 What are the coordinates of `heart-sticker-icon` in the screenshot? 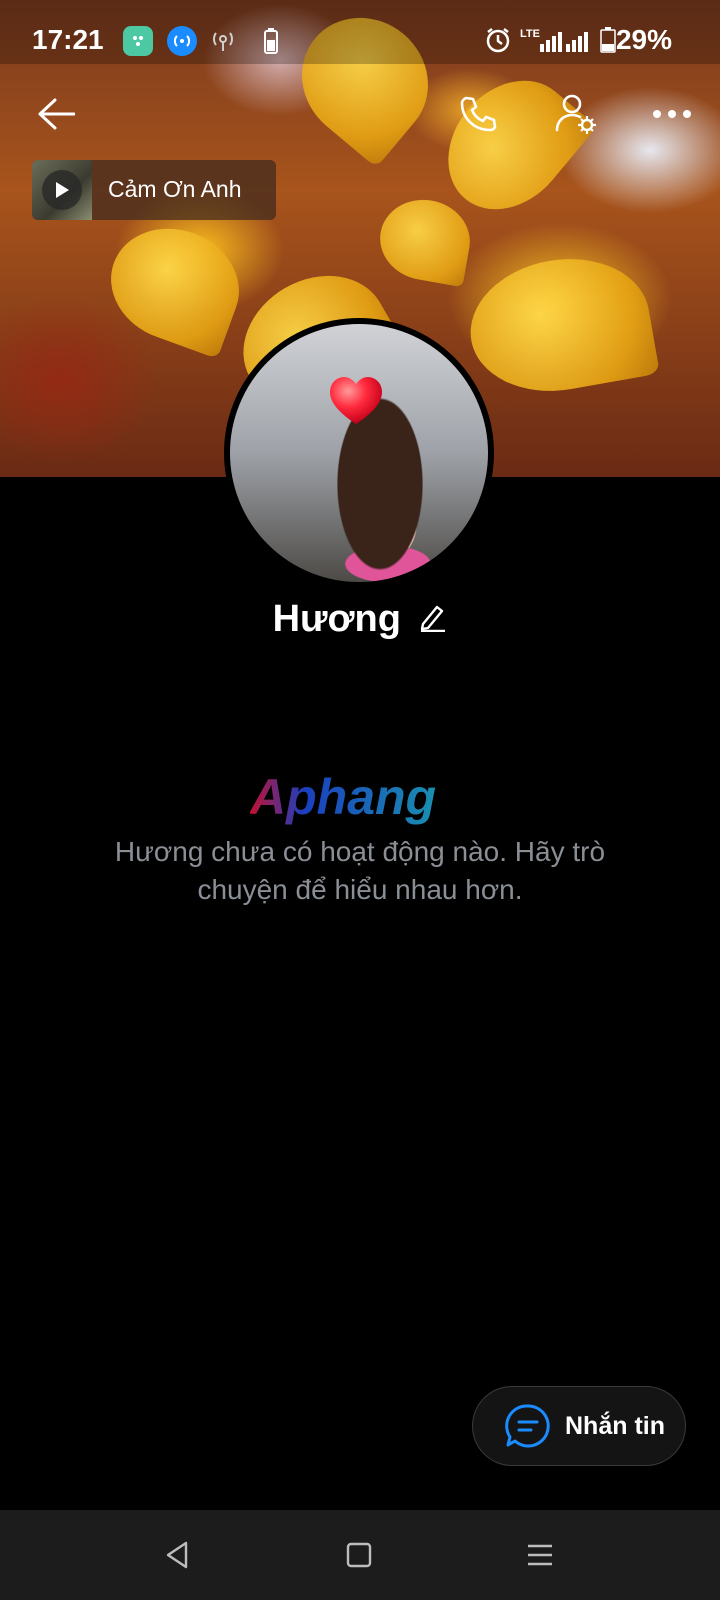 It's located at (356, 400).